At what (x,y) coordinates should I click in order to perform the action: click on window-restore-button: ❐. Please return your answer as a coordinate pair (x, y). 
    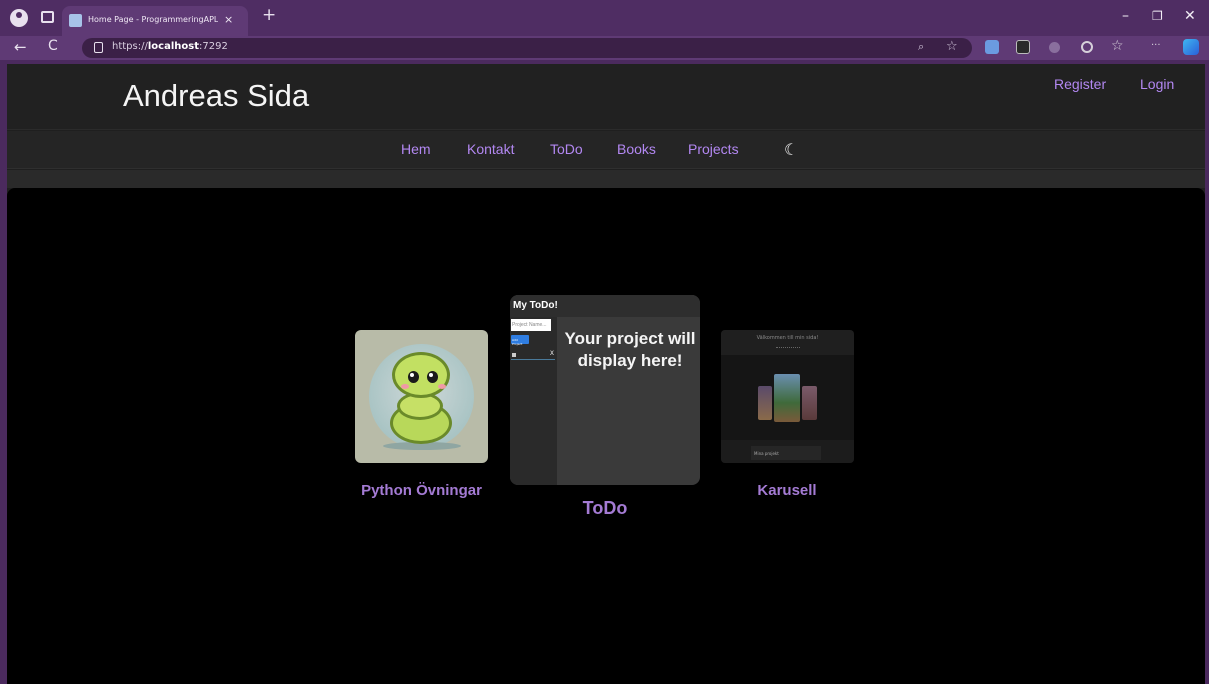
    Looking at the image, I should click on (1157, 16).